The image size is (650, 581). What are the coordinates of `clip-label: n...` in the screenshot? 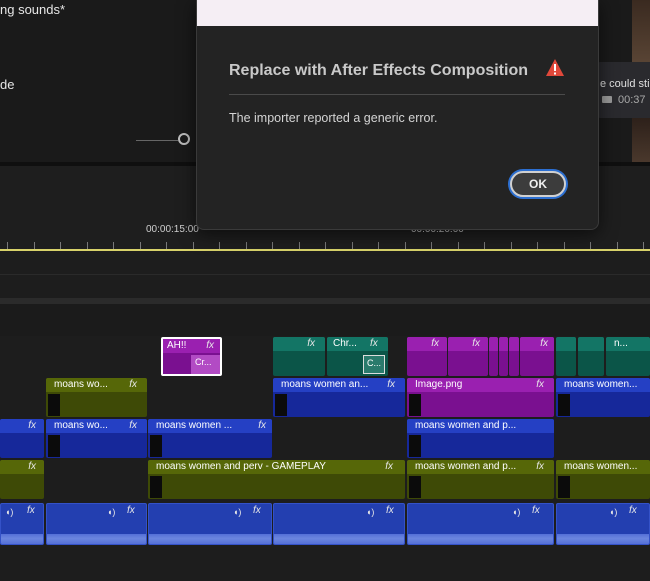 It's located at (628, 344).